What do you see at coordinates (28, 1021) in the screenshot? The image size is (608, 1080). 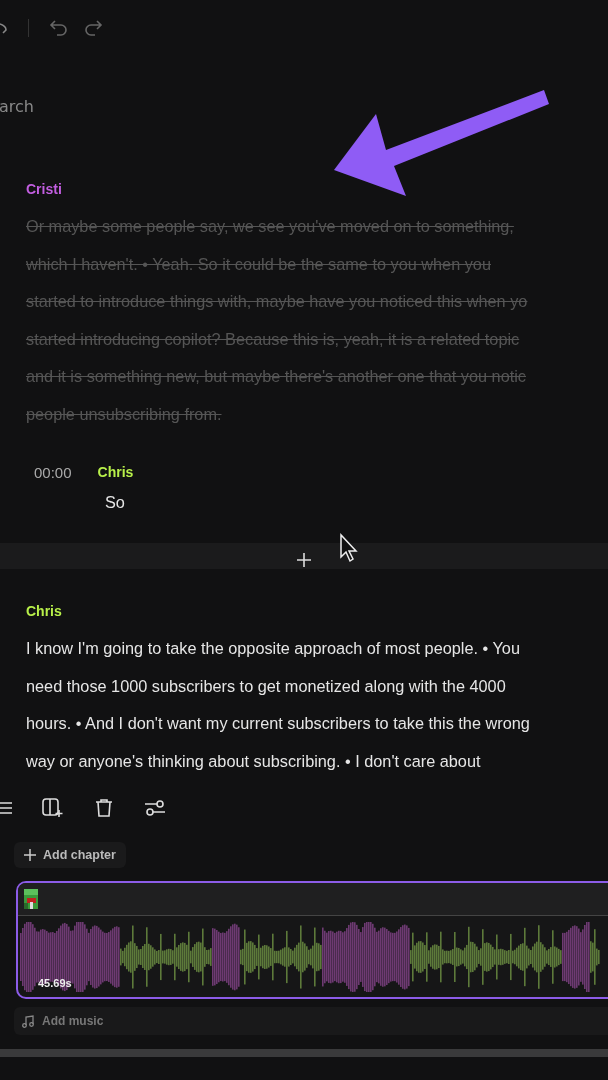 I see `music-note-icon` at bounding box center [28, 1021].